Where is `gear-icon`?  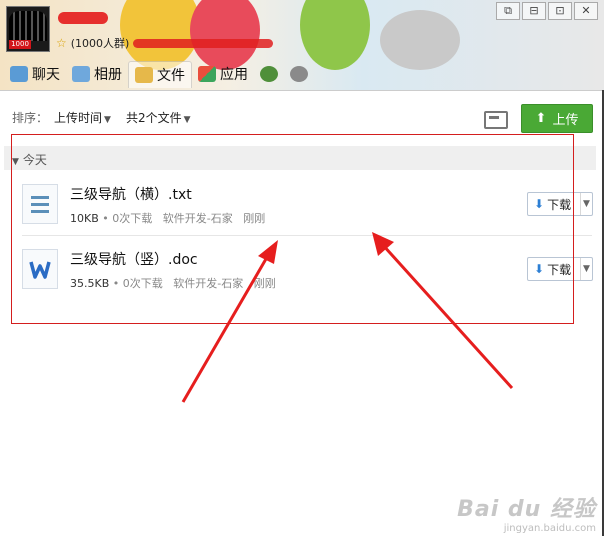
gear-icon is located at coordinates (299, 74).